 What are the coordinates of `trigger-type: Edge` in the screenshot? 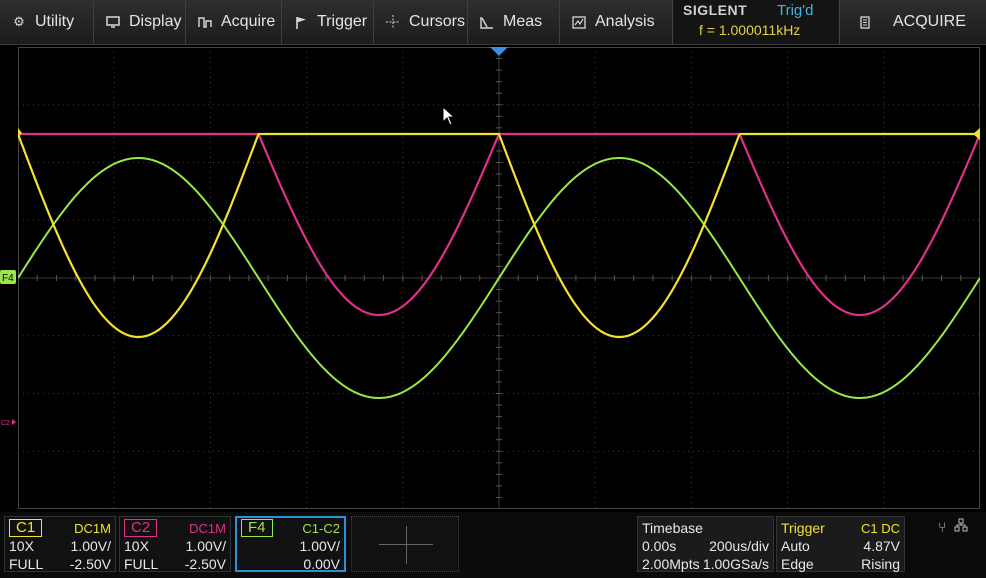 It's located at (797, 564).